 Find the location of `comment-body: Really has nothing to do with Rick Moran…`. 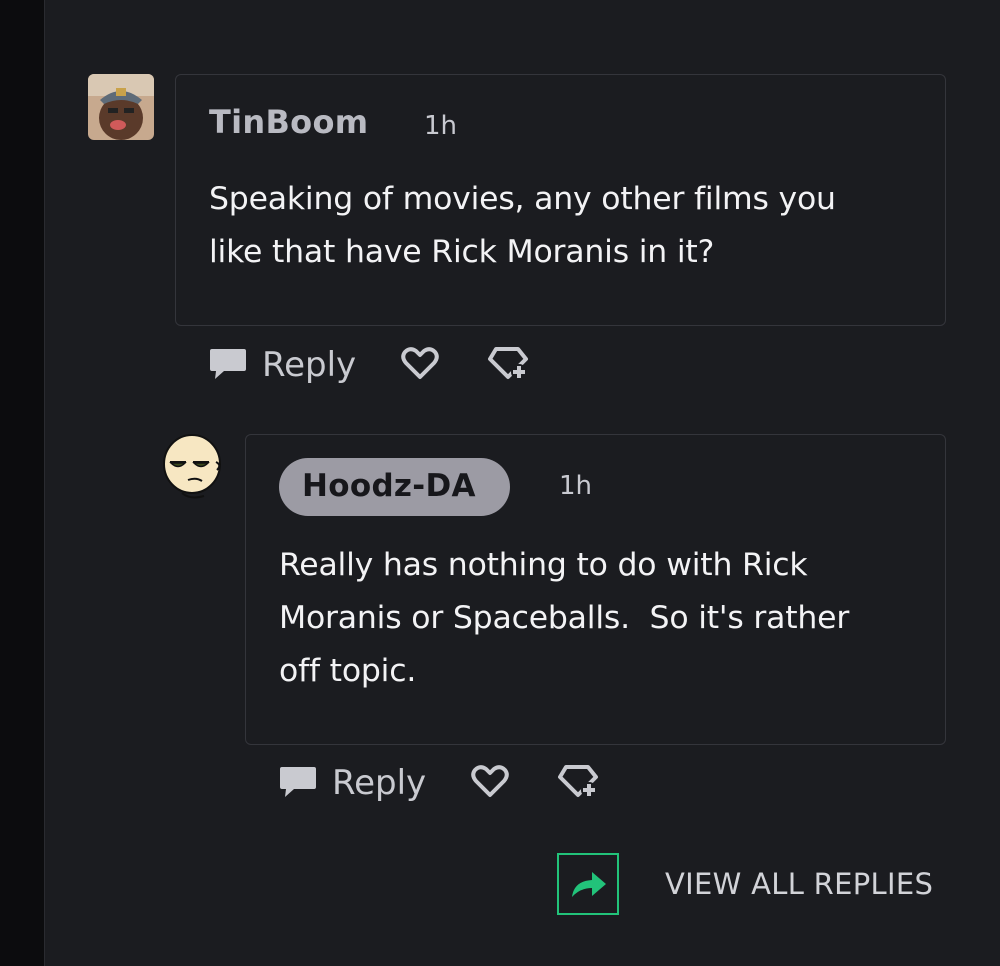

comment-body: Really has nothing to do with Rick Moran… is located at coordinates (564, 618).